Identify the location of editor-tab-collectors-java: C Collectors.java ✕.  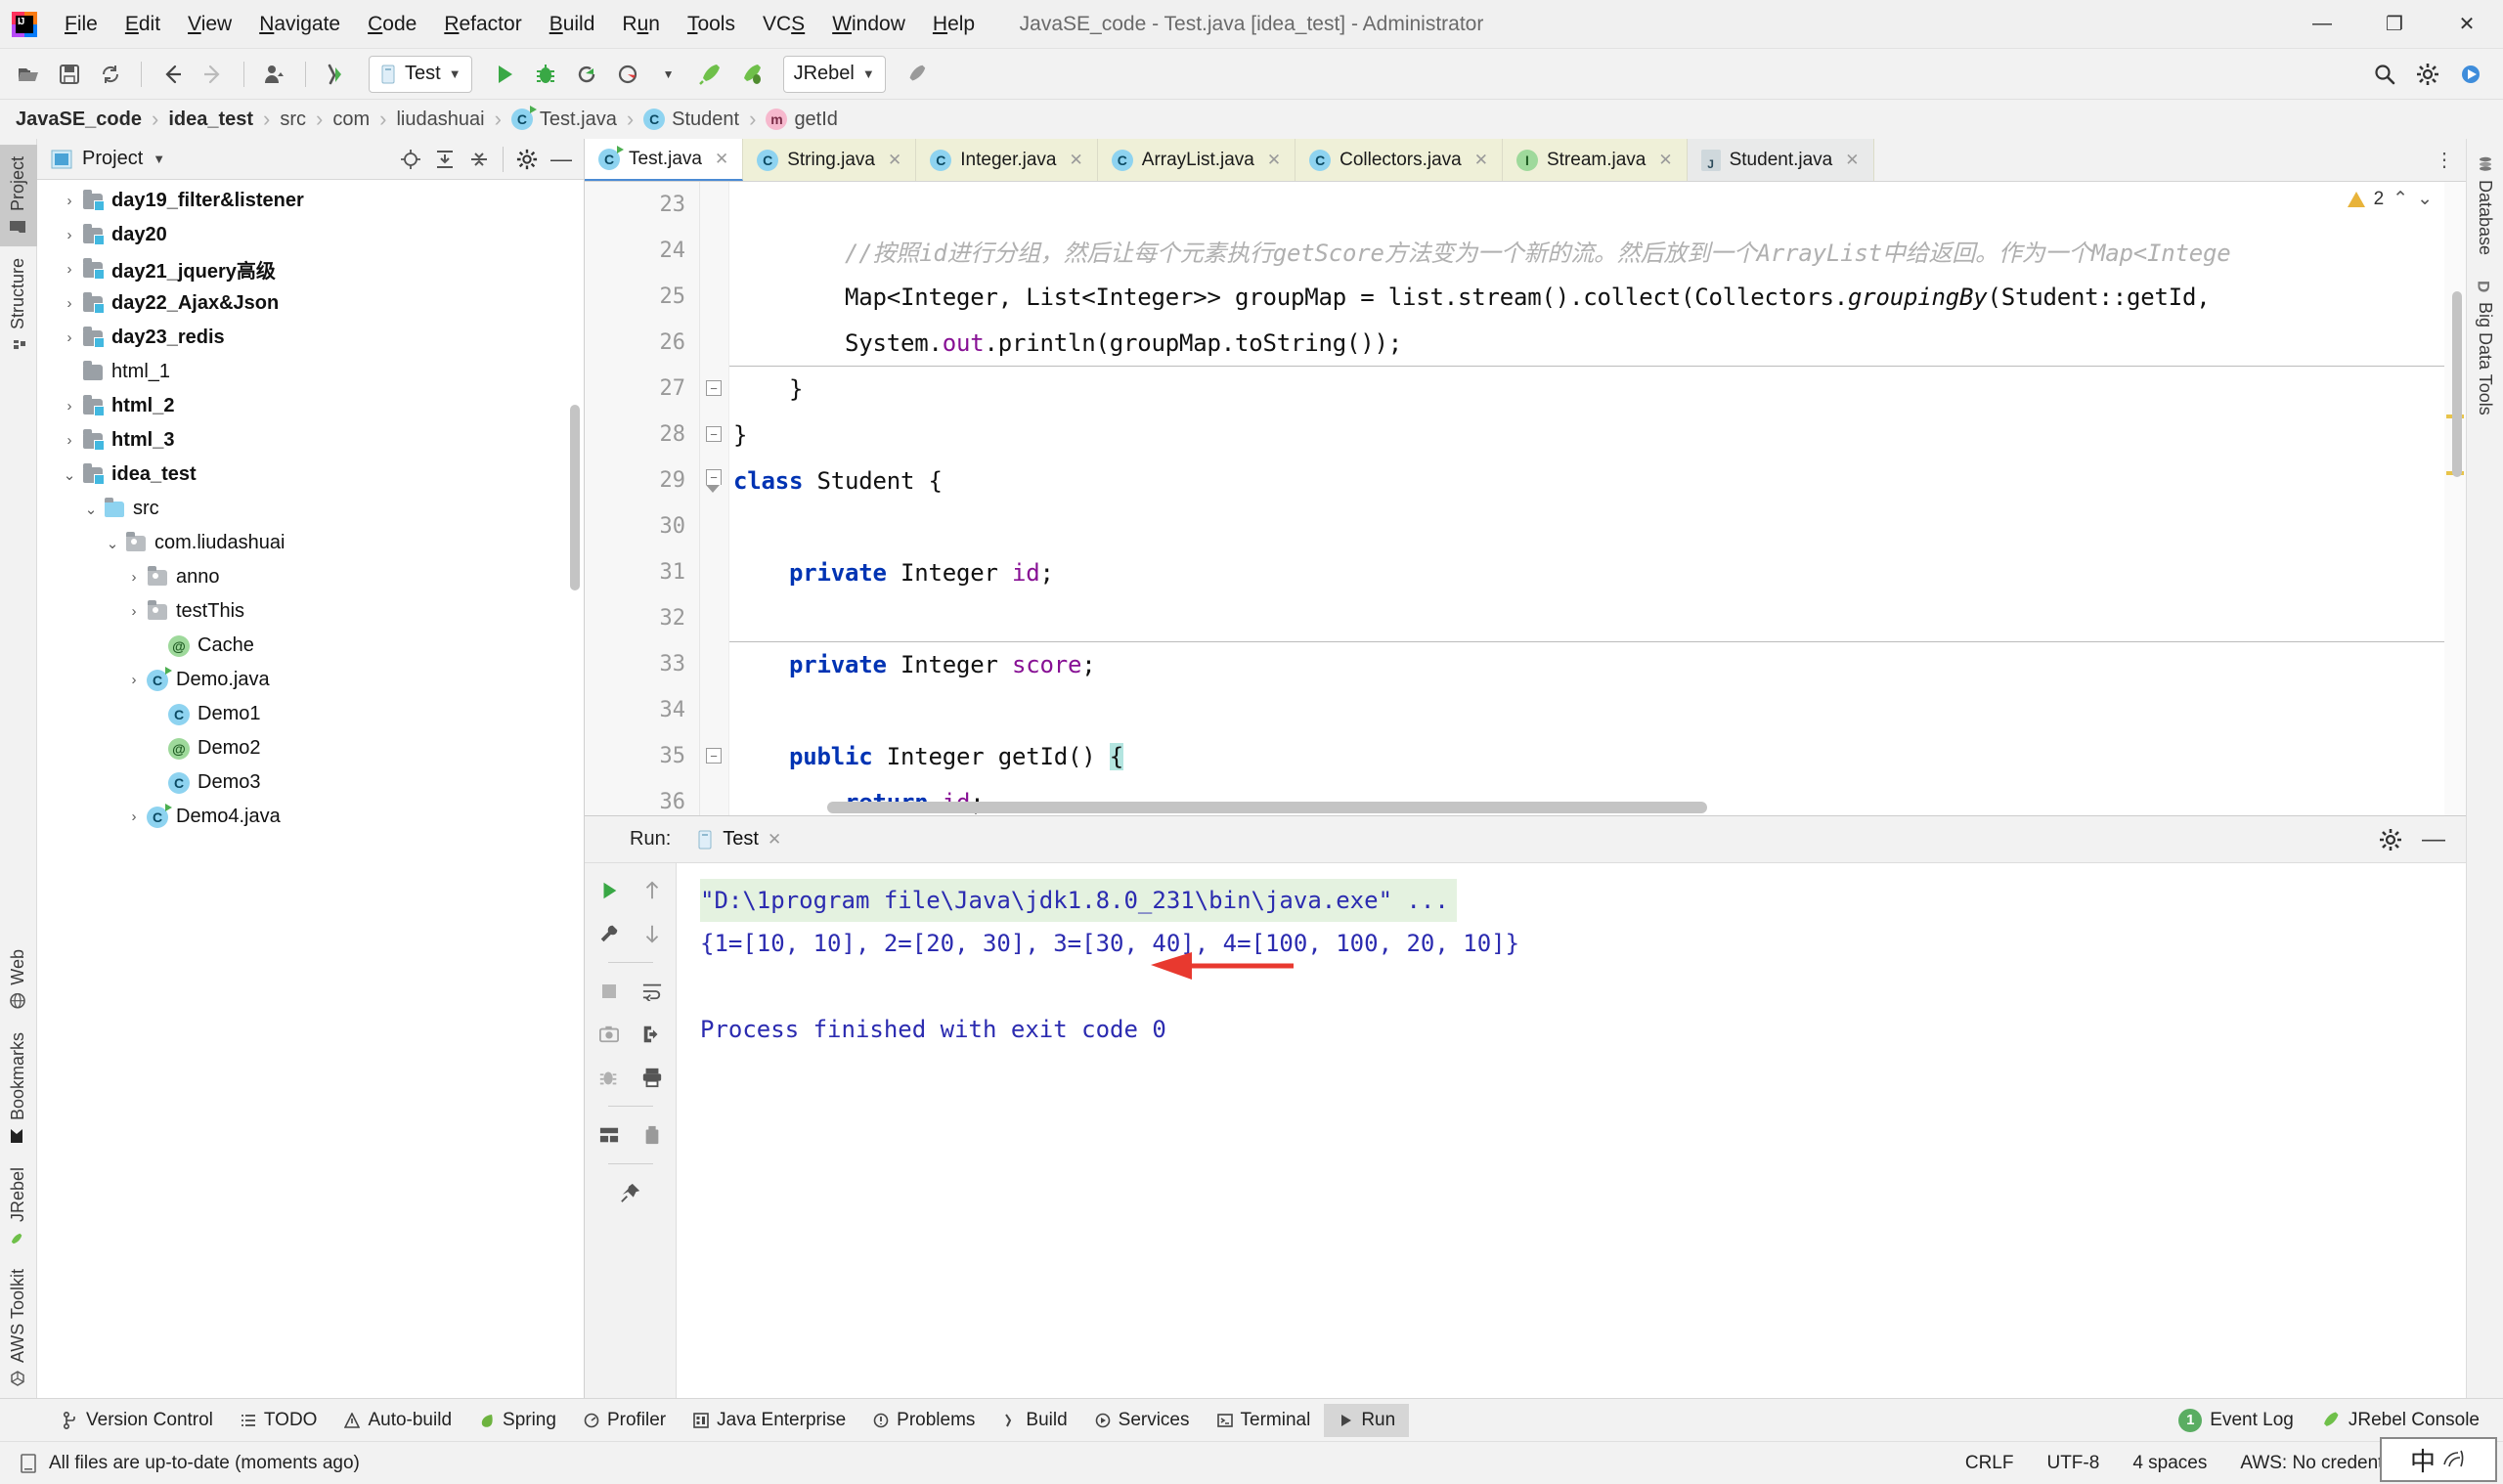
(1399, 160).